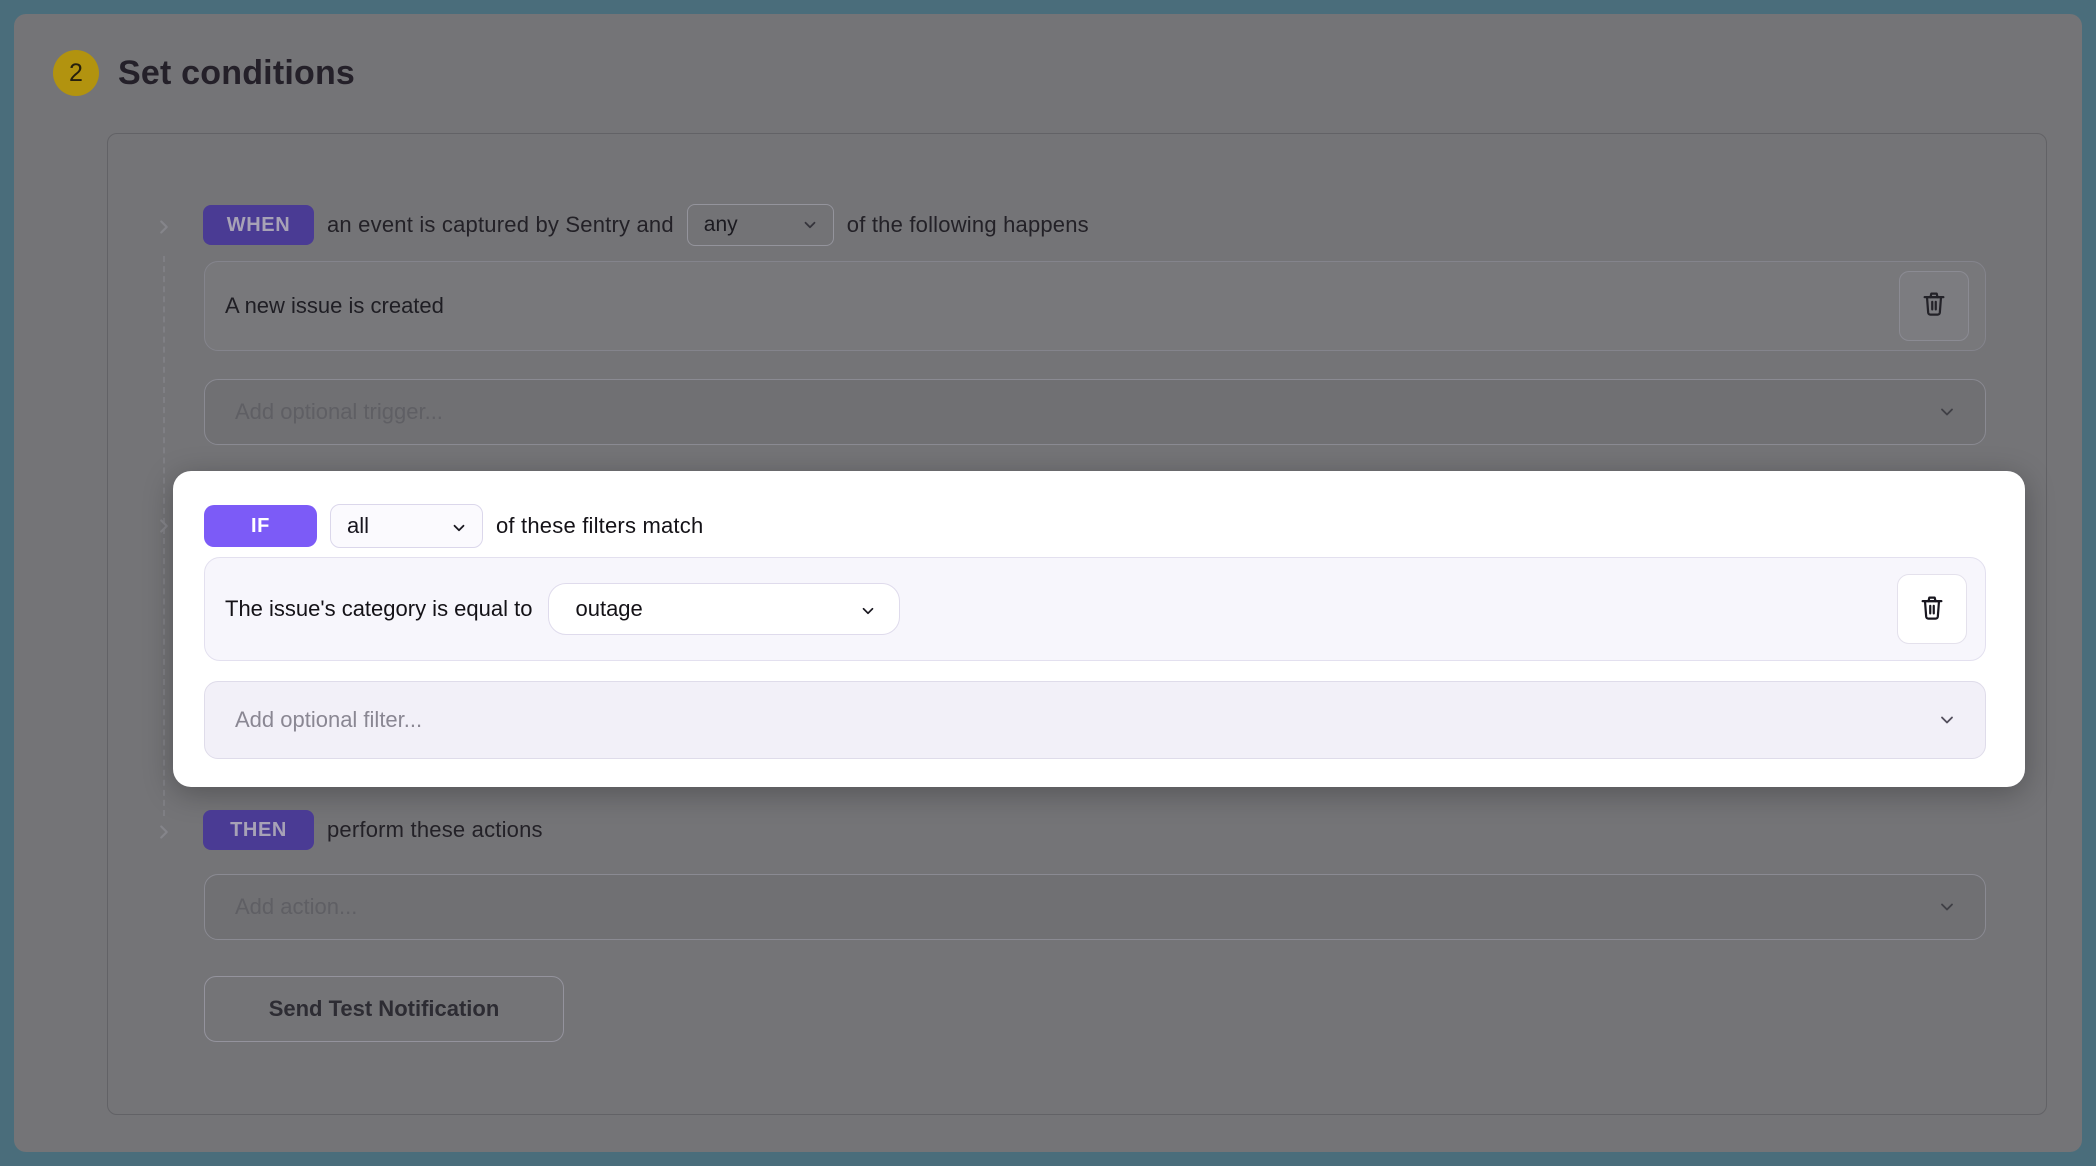 This screenshot has height=1166, width=2096. Describe the element at coordinates (258, 225) in the screenshot. I see `when-badge: WHEN` at that location.